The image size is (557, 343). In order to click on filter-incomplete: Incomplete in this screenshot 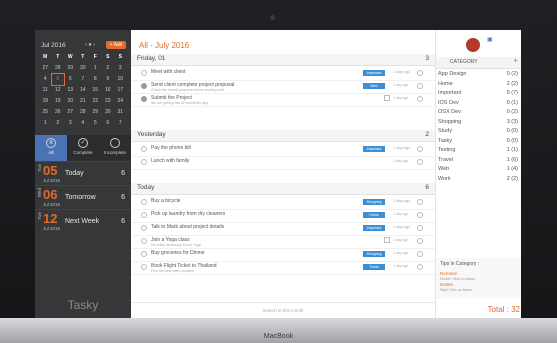, I will do `click(115, 148)`.